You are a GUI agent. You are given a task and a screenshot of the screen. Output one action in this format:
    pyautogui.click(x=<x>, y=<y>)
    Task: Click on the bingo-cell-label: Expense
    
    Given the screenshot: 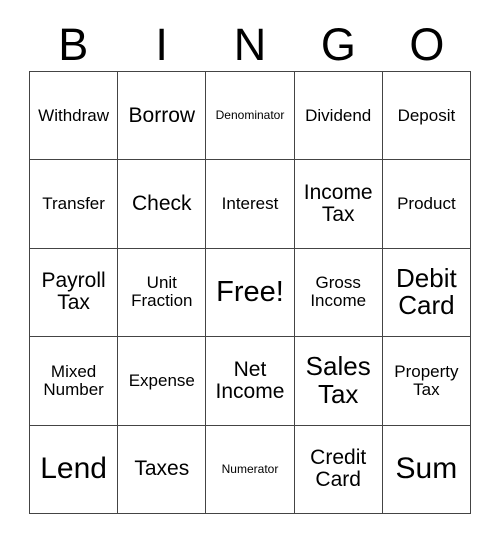 What is the action you would take?
    pyautogui.click(x=161, y=380)
    